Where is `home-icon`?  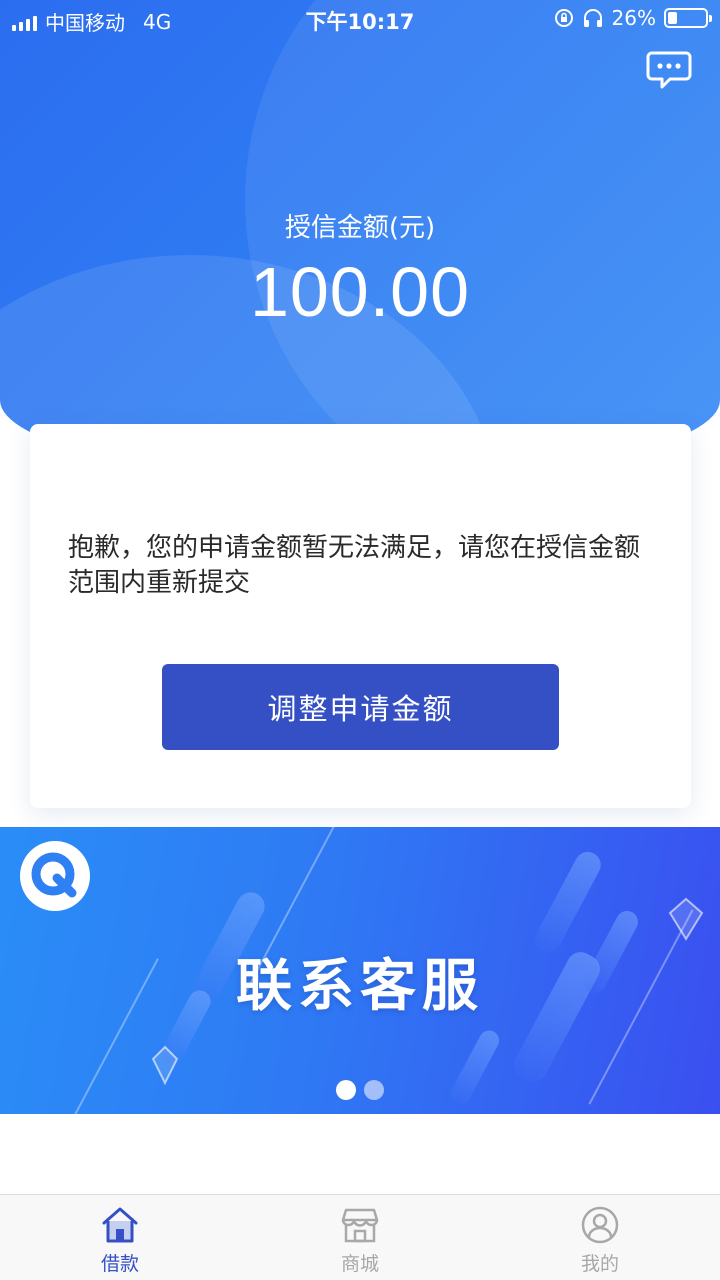
home-icon is located at coordinates (120, 1225).